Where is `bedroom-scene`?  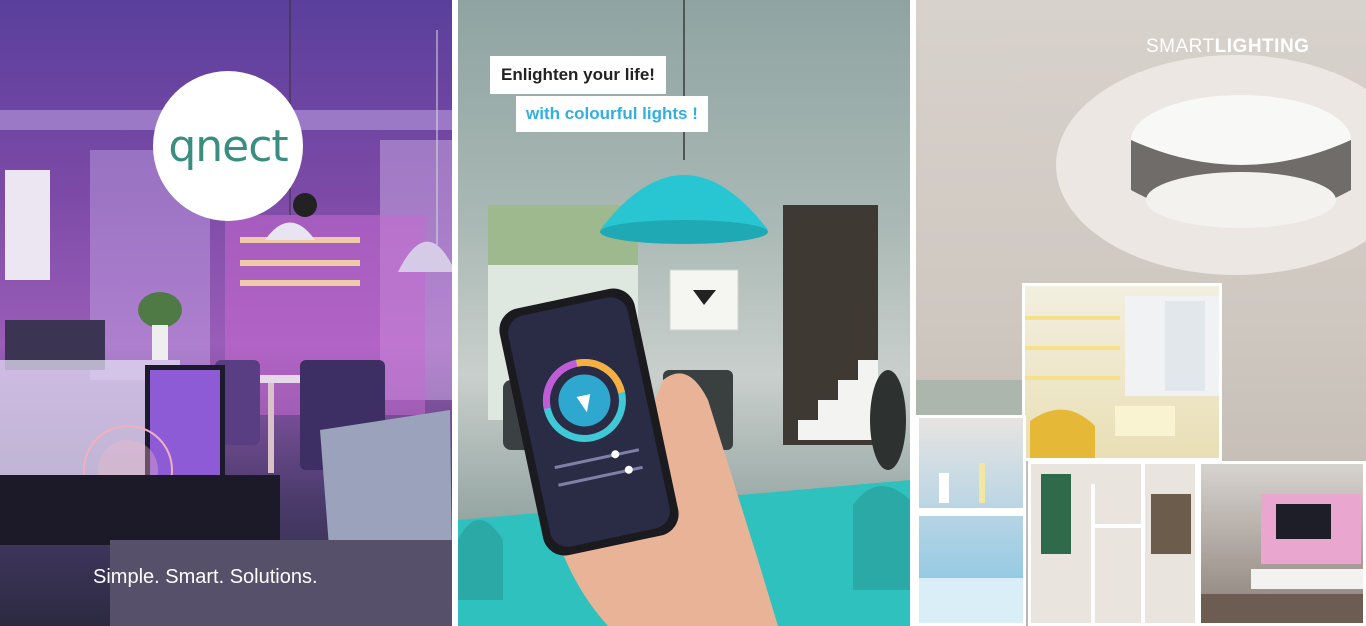 bedroom-scene is located at coordinates (971, 543).